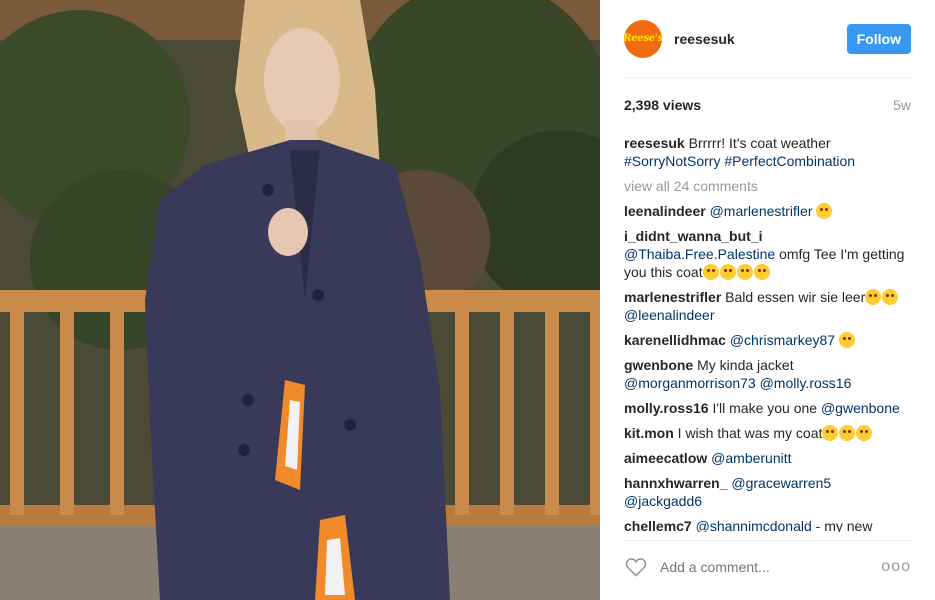 Image resolution: width=935 pixels, height=600 pixels. I want to click on comment-mention: @gwenbone, so click(860, 408).